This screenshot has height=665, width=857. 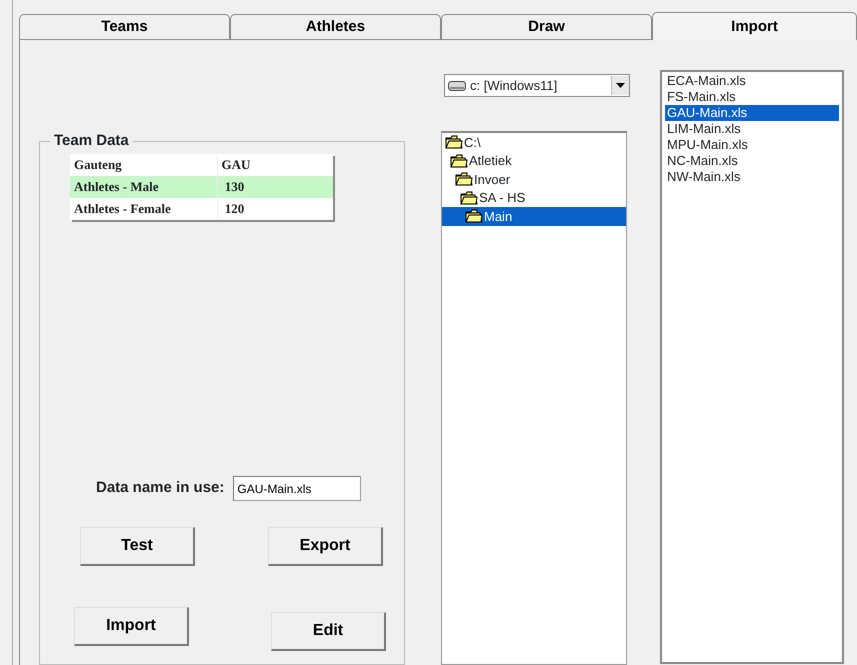 What do you see at coordinates (275, 209) in the screenshot?
I see `table-cell: 120` at bounding box center [275, 209].